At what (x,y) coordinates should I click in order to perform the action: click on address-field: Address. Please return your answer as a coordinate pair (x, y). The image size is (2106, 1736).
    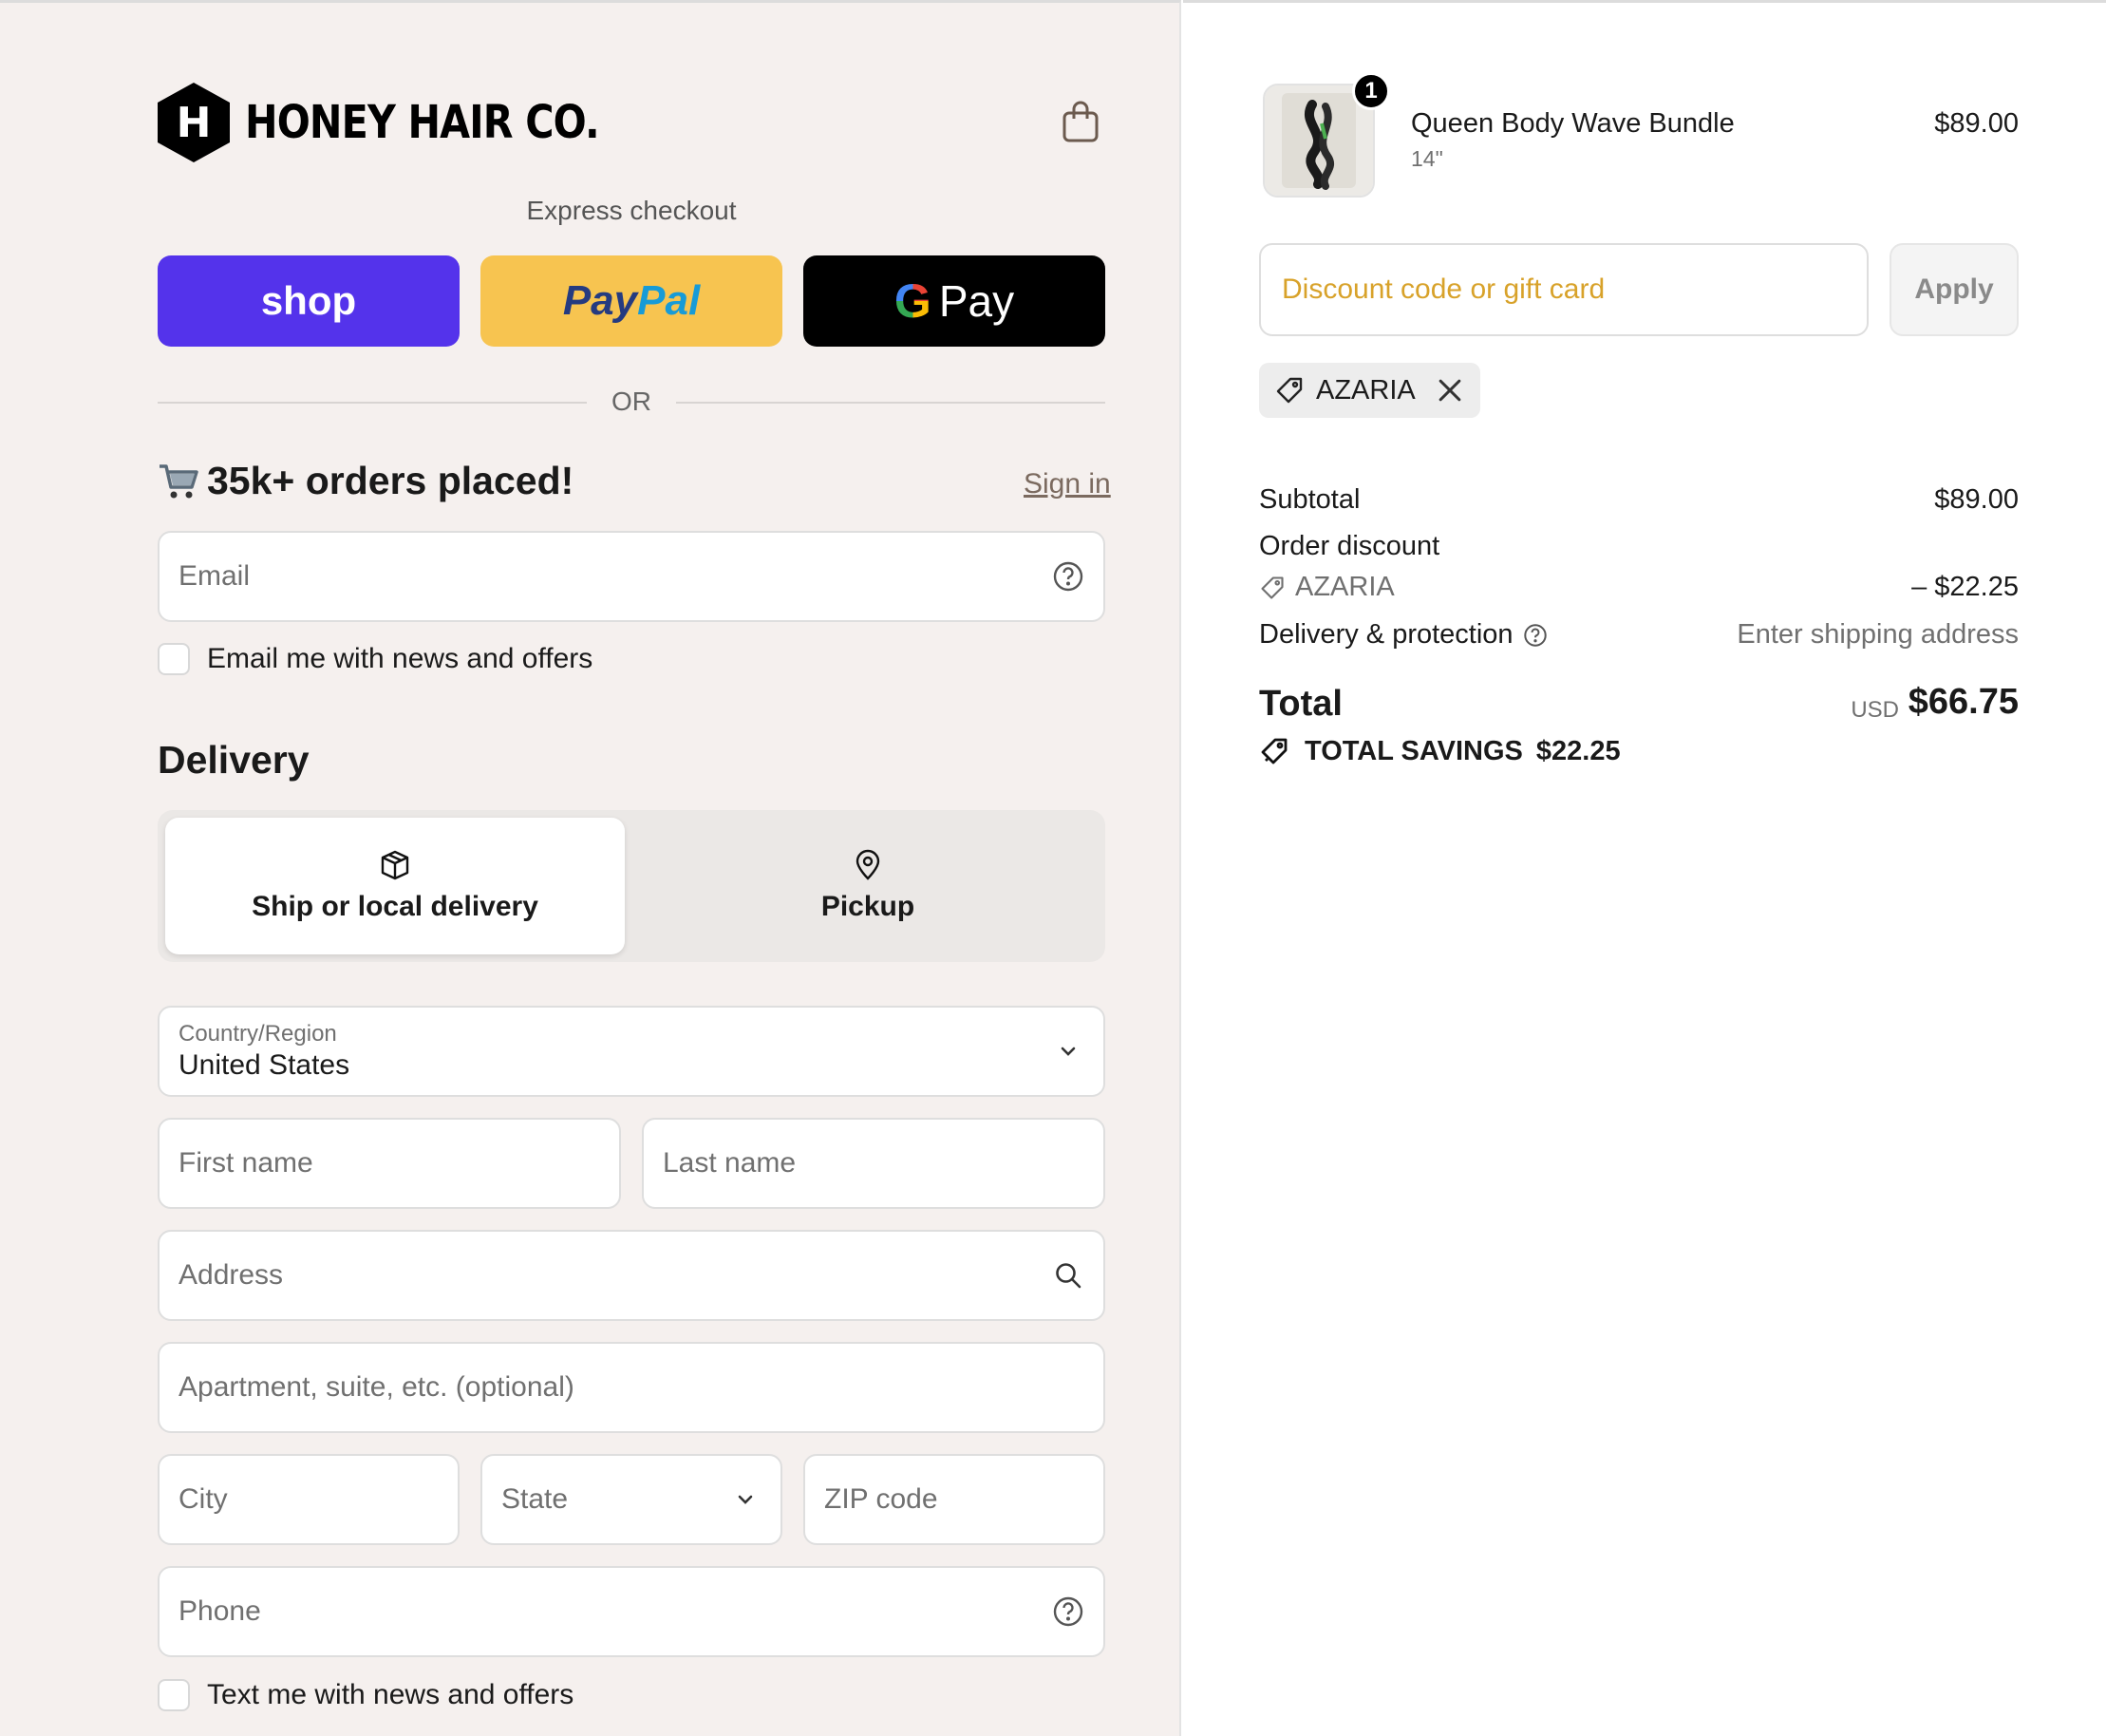
    Looking at the image, I should click on (631, 1275).